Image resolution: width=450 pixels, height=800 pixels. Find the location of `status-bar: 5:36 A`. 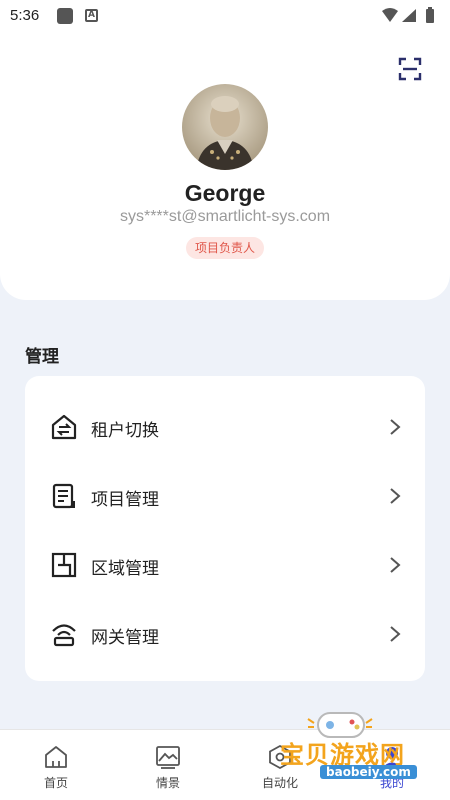

status-bar: 5:36 A is located at coordinates (225, 16).